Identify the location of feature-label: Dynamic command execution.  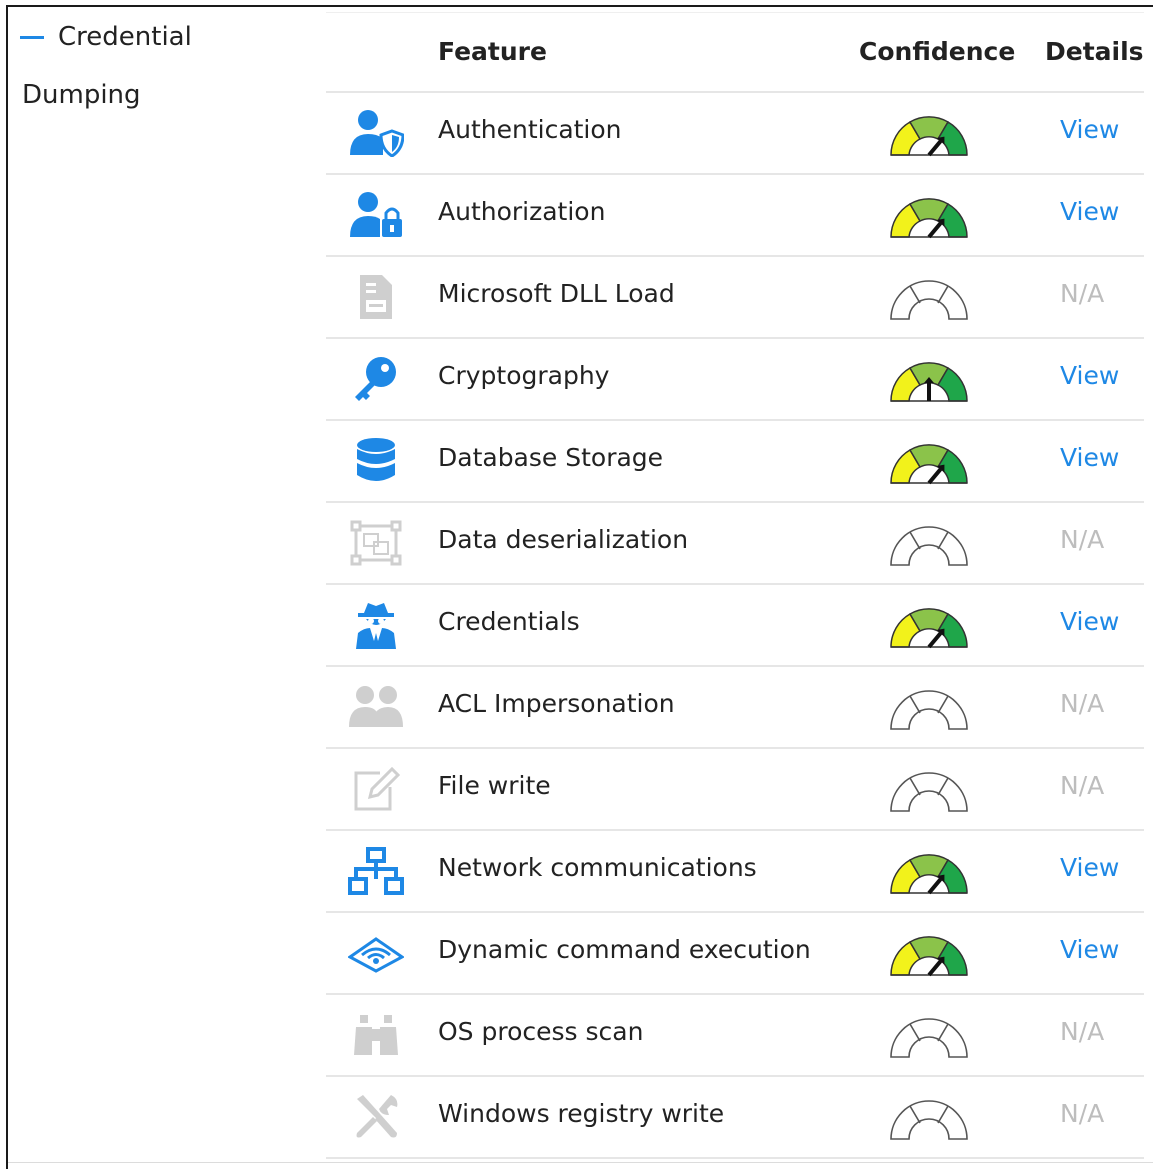
(624, 949).